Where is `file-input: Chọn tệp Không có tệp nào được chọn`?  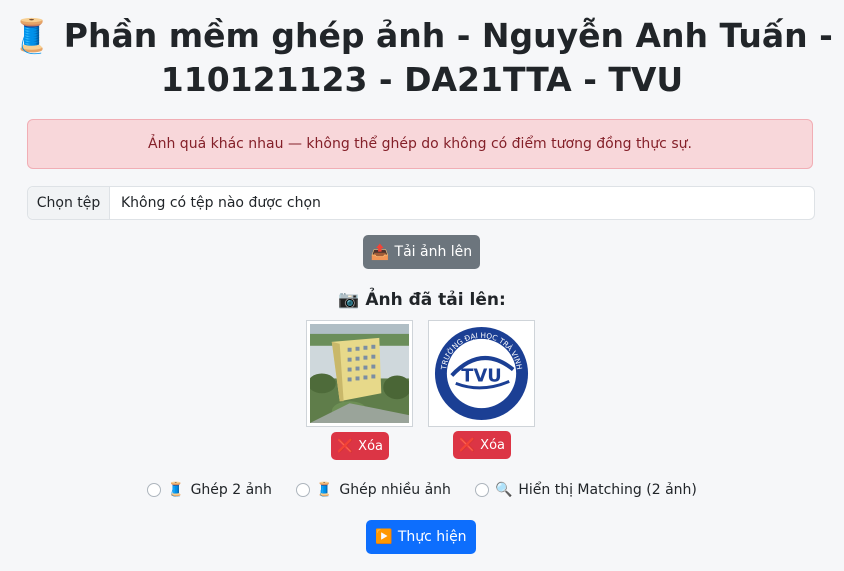 file-input: Chọn tệp Không có tệp nào được chọn is located at coordinates (421, 203).